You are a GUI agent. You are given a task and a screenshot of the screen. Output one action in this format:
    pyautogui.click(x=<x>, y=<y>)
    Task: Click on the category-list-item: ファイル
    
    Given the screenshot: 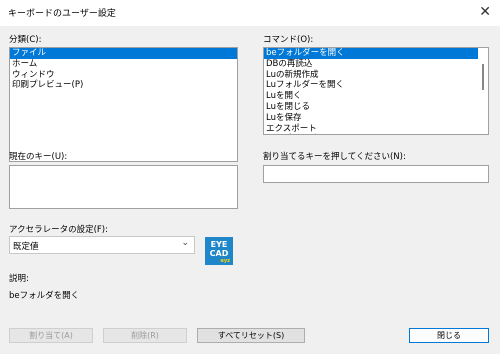 What is the action you would take?
    pyautogui.click(x=123, y=53)
    